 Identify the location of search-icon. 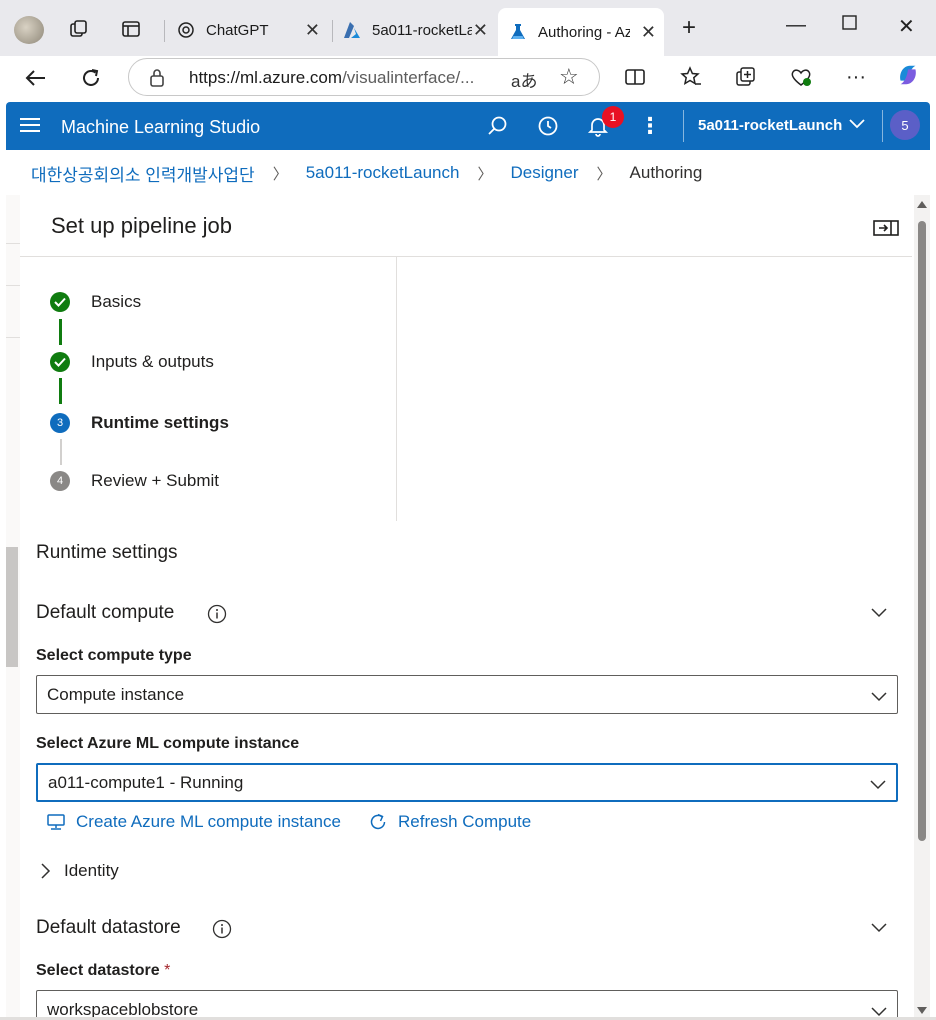
(498, 126).